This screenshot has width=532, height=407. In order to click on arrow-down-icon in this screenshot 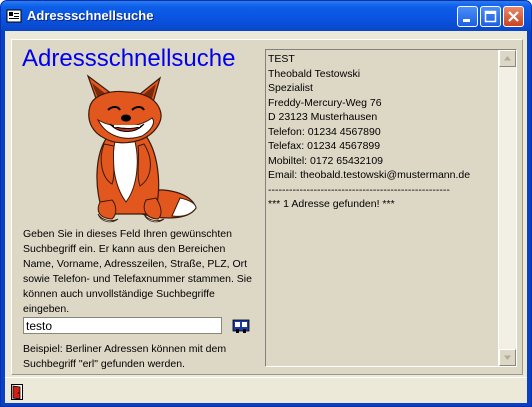, I will do `click(507, 357)`.